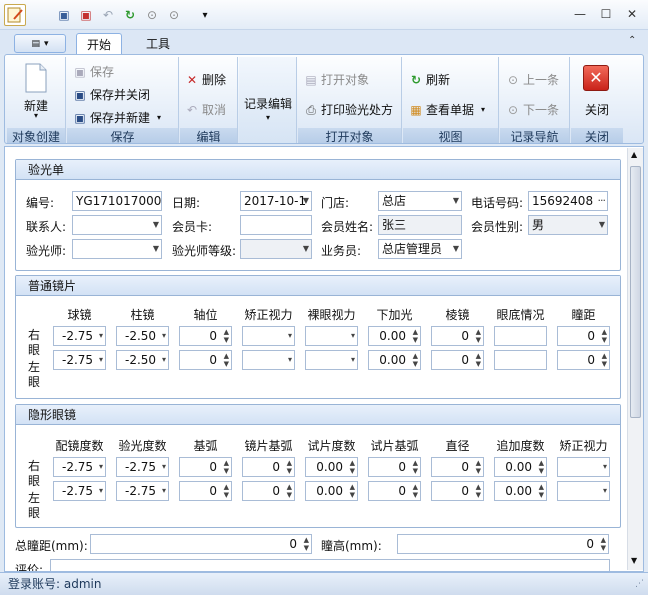  I want to click on app-icon, so click(15, 15).